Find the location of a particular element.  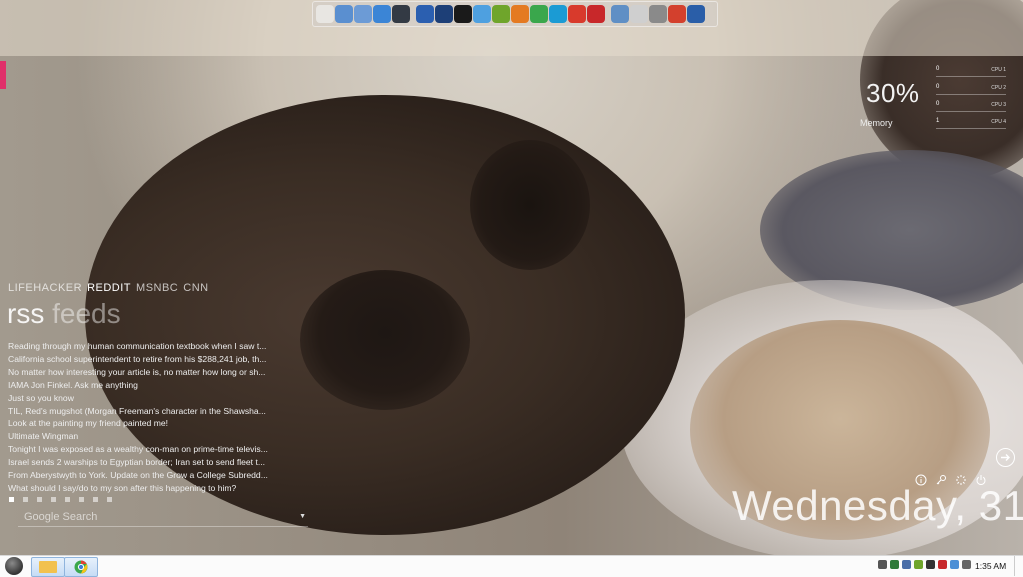

taskbar-chrome-button is located at coordinates (81, 567).